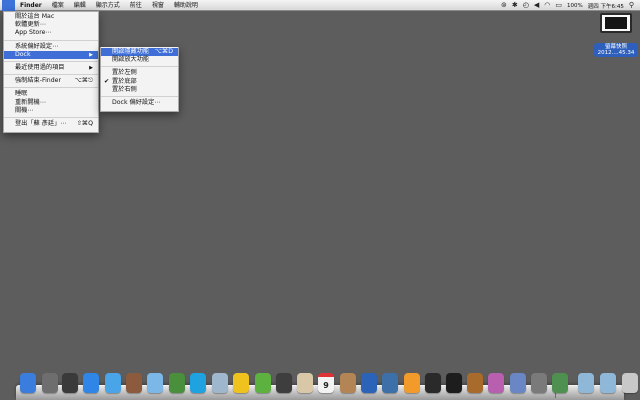 The height and width of the screenshot is (400, 640). Describe the element at coordinates (51, 124) in the screenshot. I see `menu-item-logout: 登出「蘇 彥廷」⋯ ⇧⌘Q` at that location.